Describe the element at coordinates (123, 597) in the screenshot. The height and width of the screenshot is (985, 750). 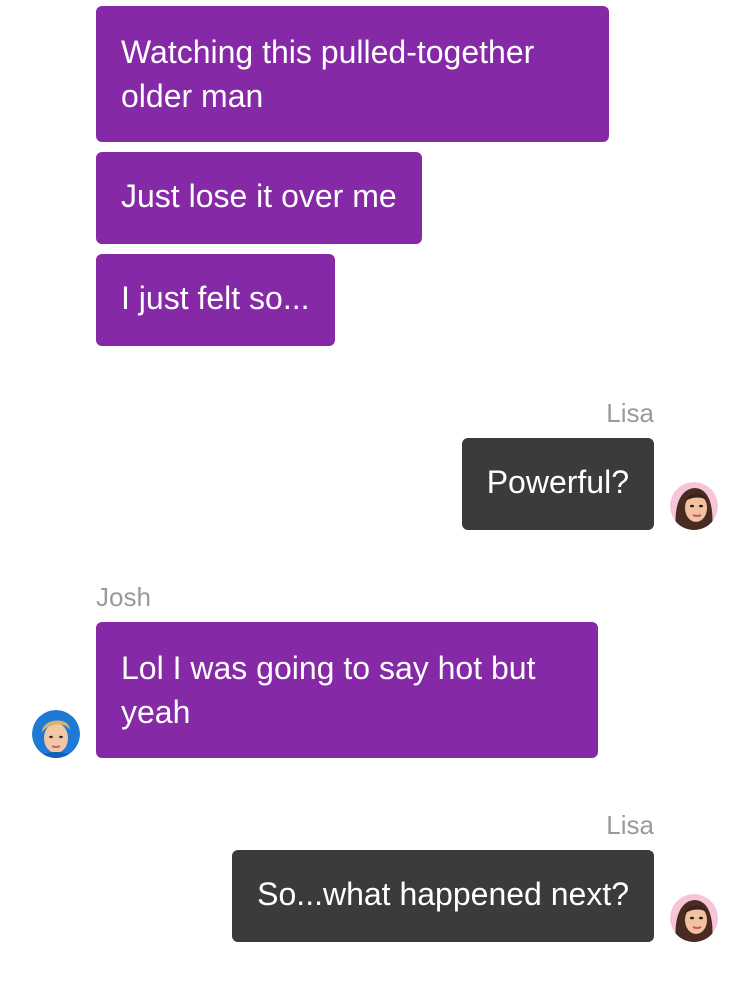
I see `sender-name-josh: Josh` at that location.